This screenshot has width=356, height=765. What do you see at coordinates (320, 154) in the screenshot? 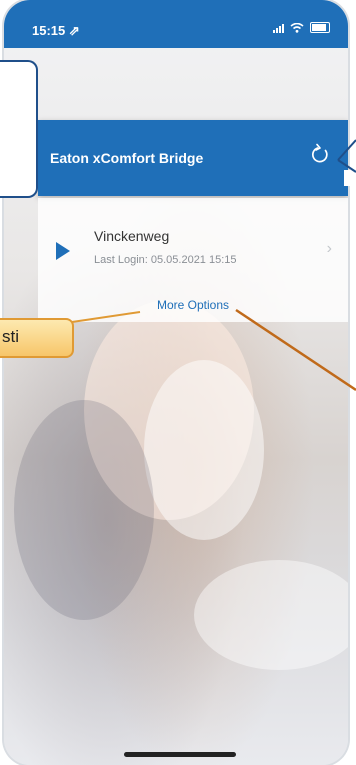
I see `refresh-icon` at bounding box center [320, 154].